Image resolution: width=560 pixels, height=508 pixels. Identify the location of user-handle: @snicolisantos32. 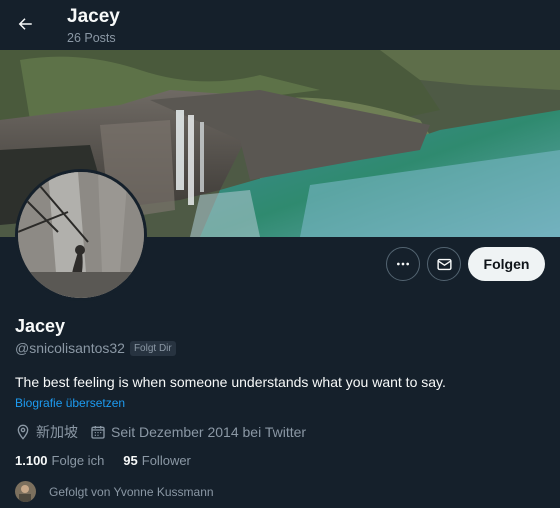
(70, 348).